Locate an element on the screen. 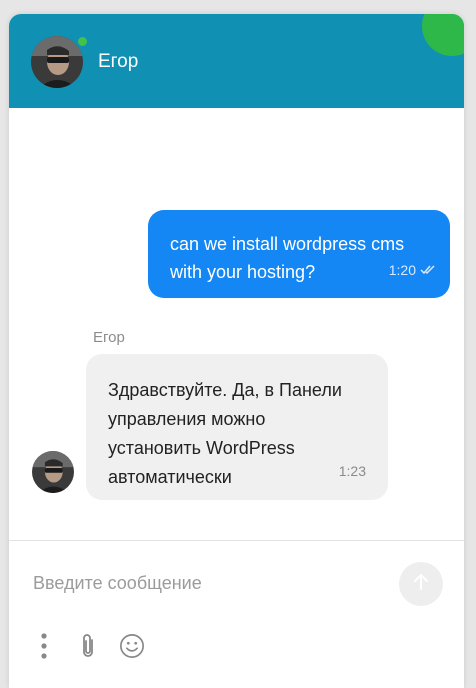 The width and height of the screenshot is (476, 688). sender-name: Егор is located at coordinates (109, 337).